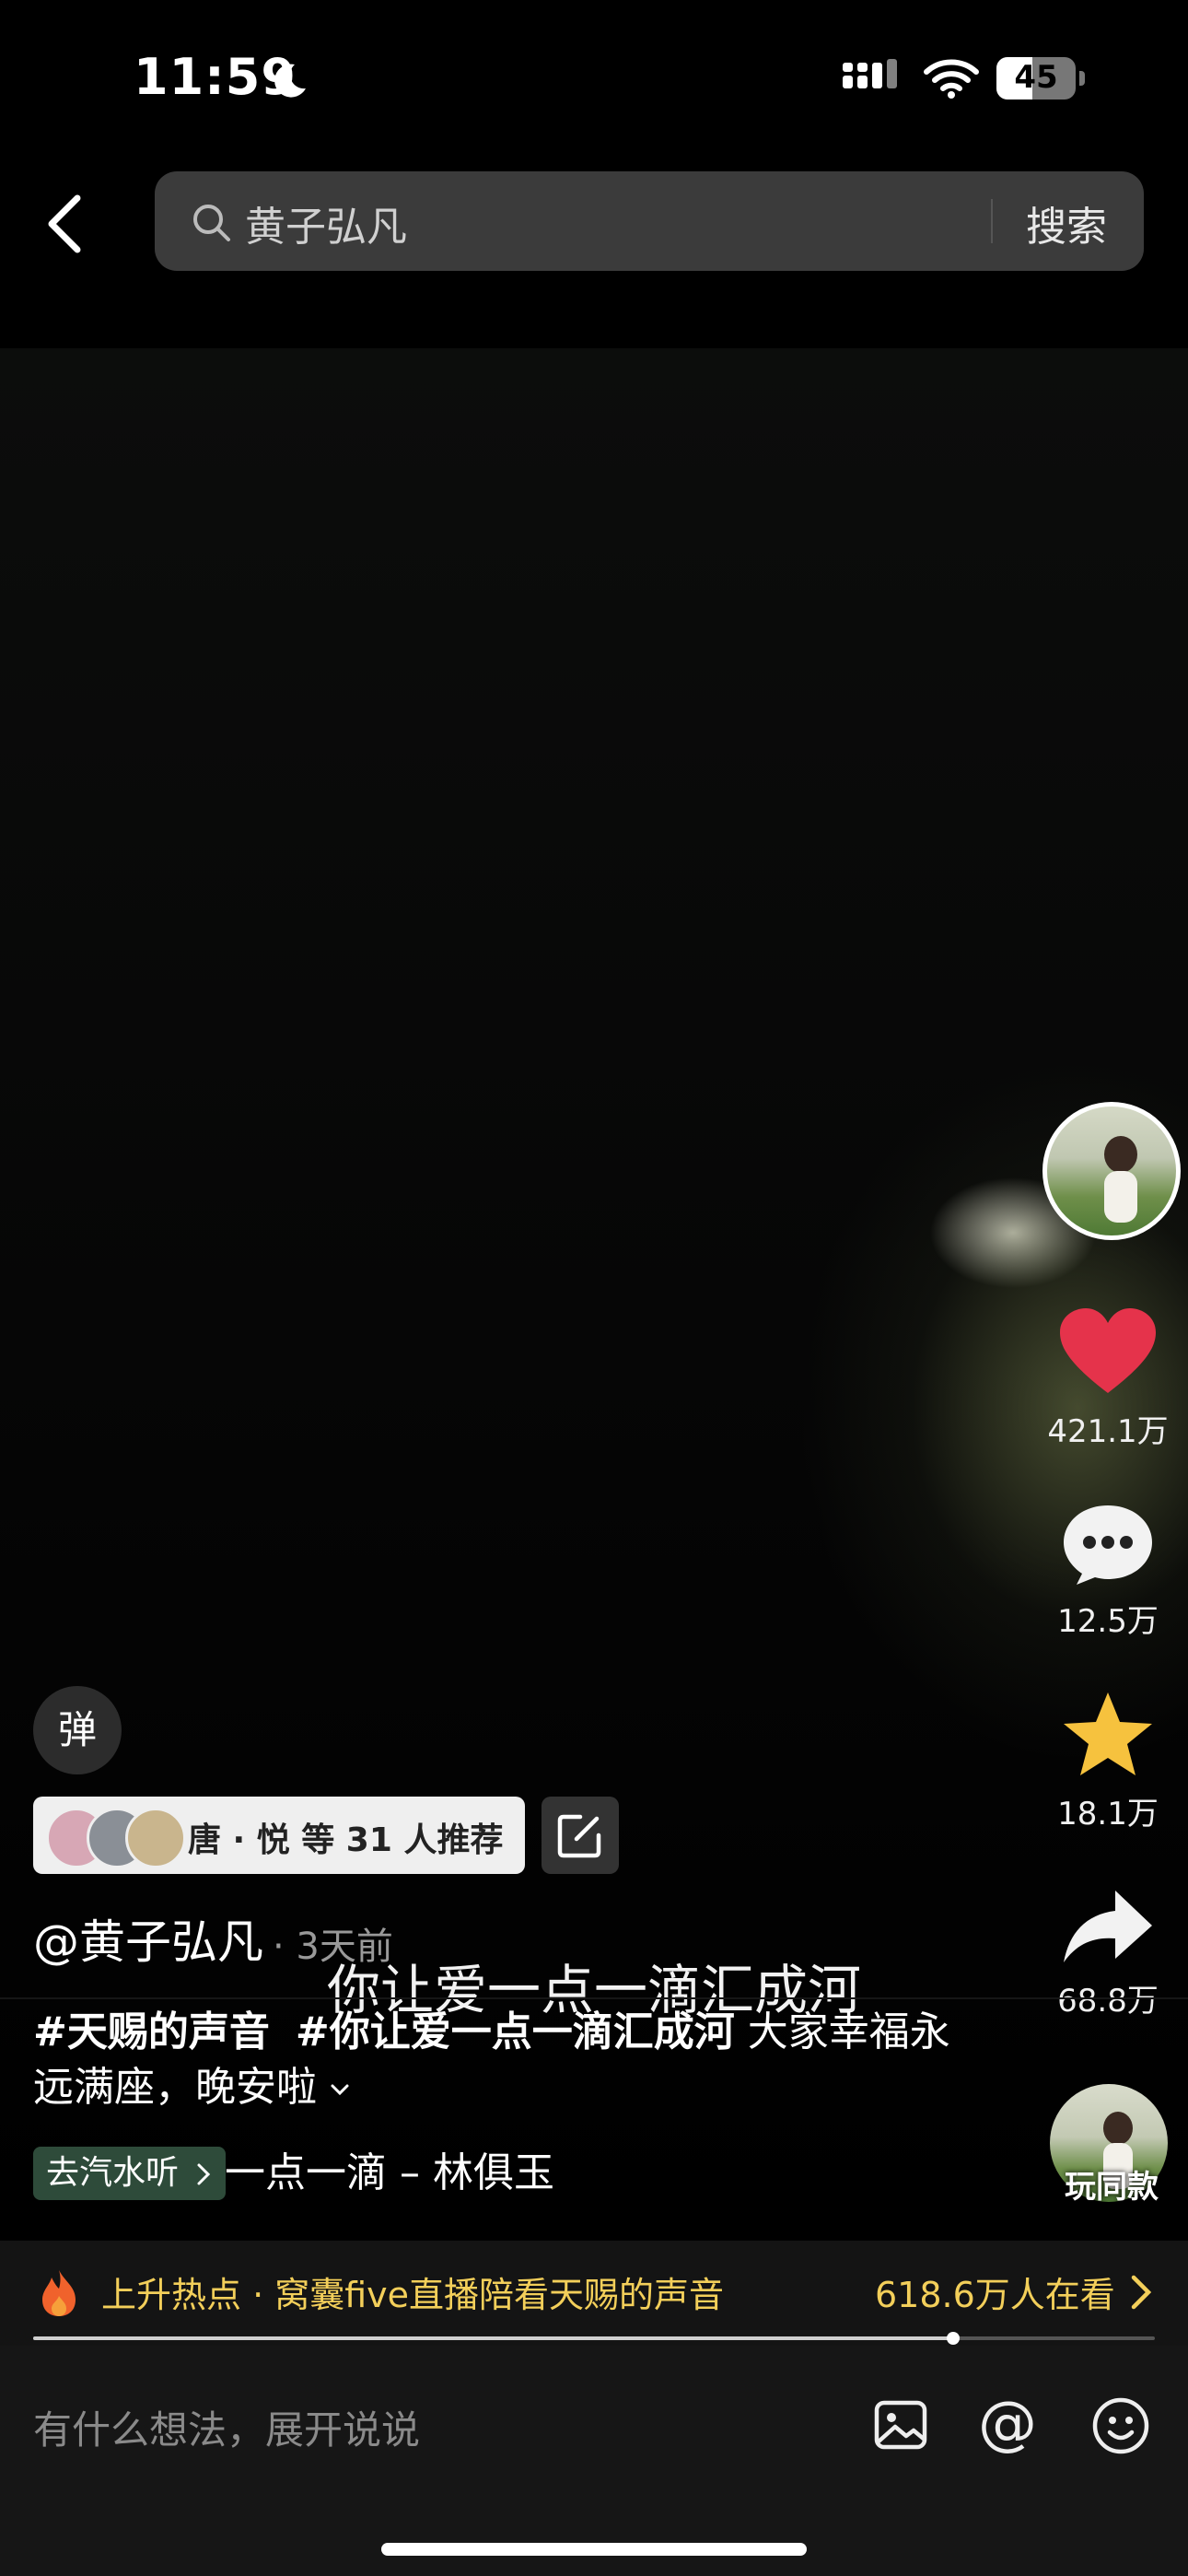  I want to click on avatar-photo, so click(1120, 1179).